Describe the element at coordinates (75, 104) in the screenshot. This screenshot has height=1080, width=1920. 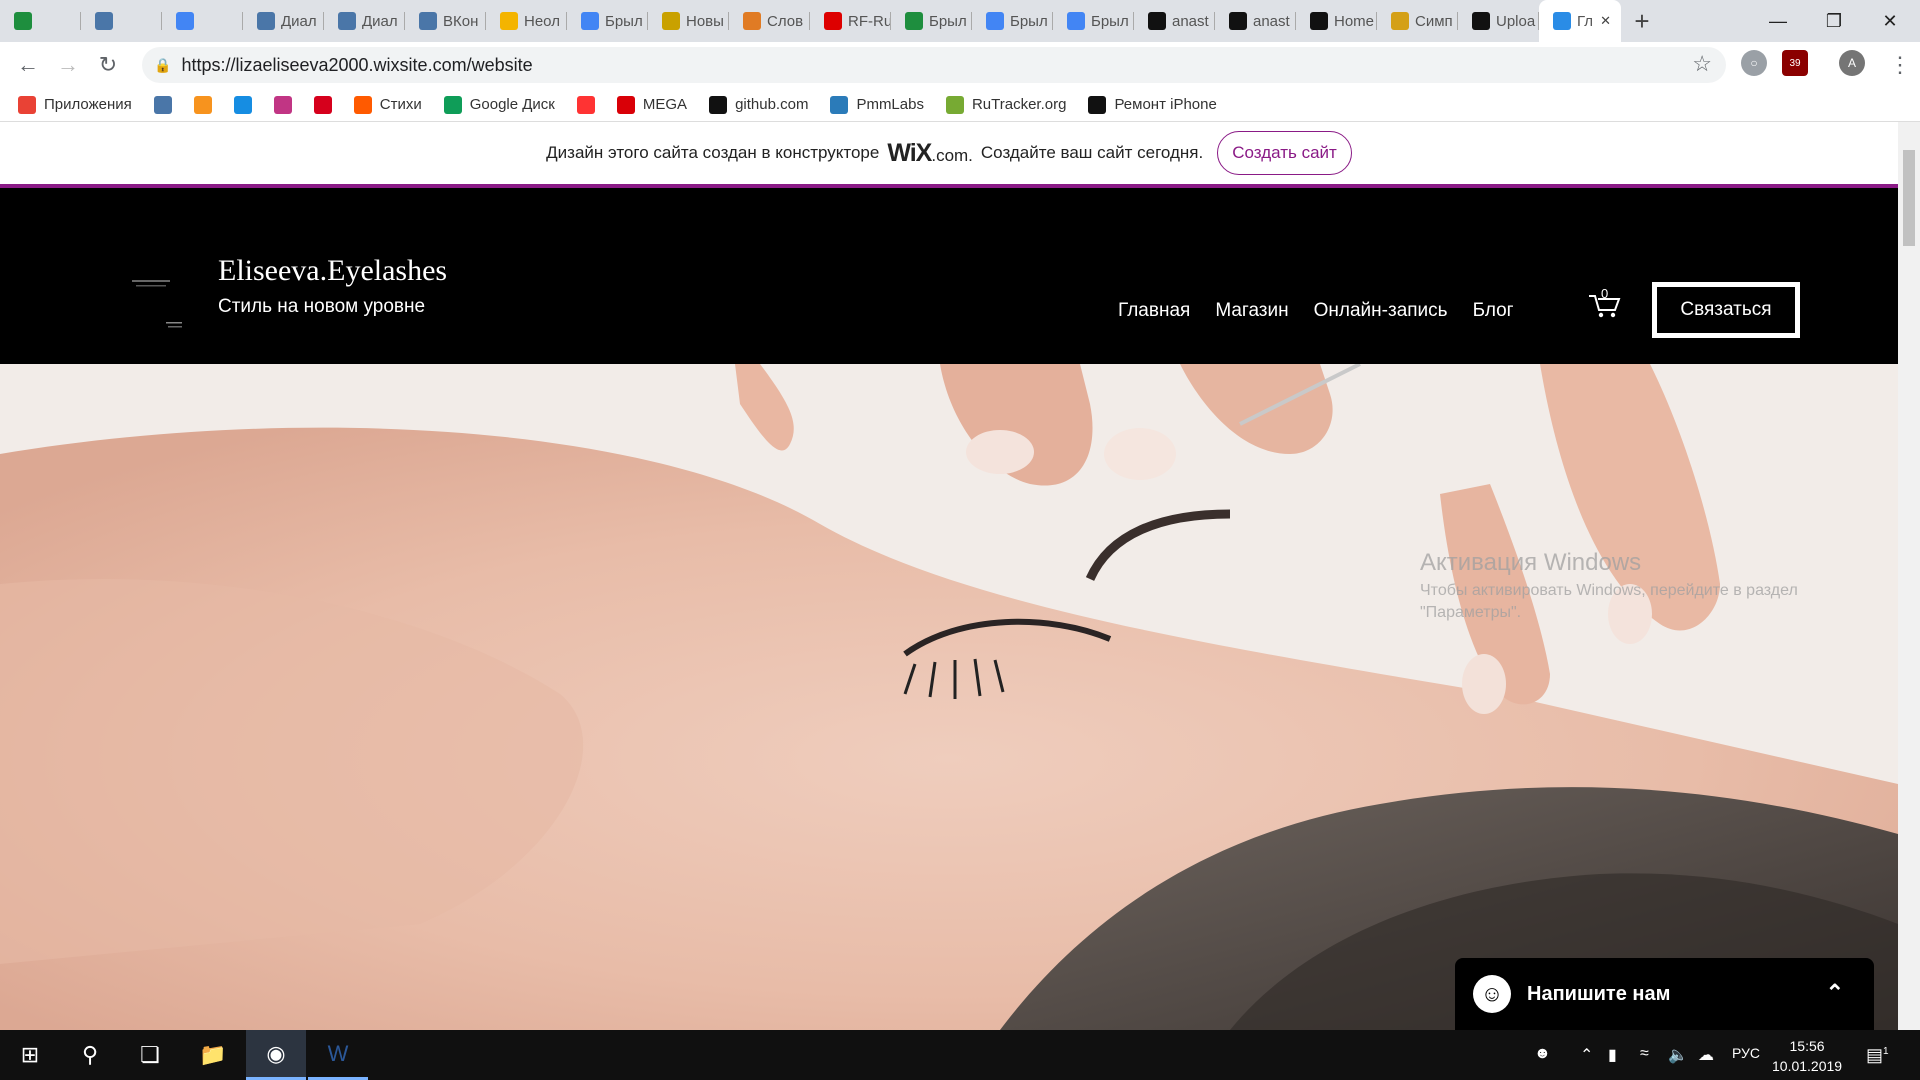
I see `bookmark-item: Приложения` at that location.